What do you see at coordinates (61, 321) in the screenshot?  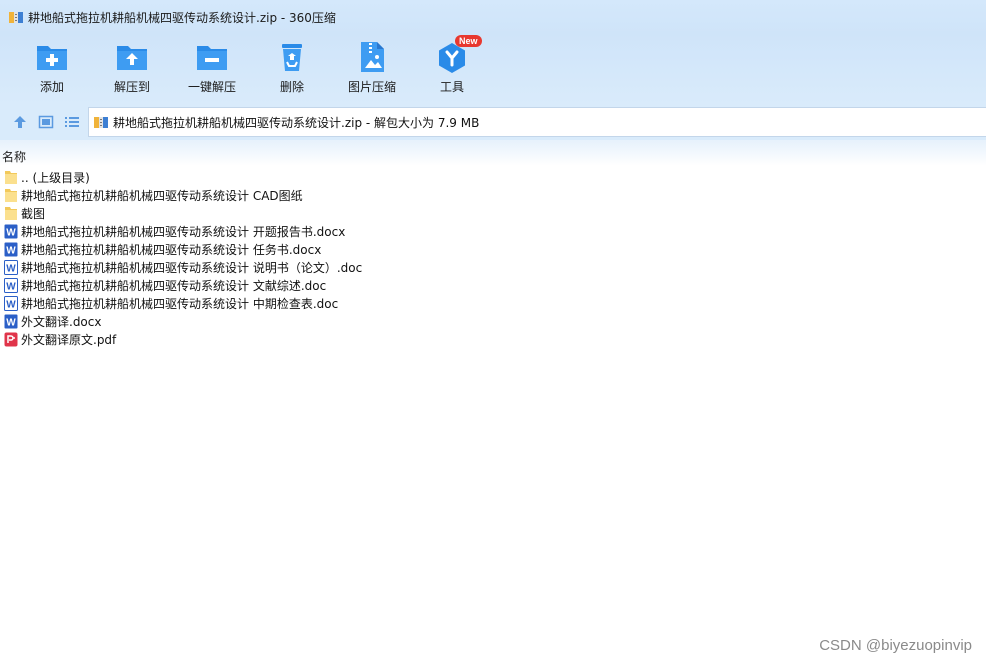 I see `file-name: 外文翻译.docx` at bounding box center [61, 321].